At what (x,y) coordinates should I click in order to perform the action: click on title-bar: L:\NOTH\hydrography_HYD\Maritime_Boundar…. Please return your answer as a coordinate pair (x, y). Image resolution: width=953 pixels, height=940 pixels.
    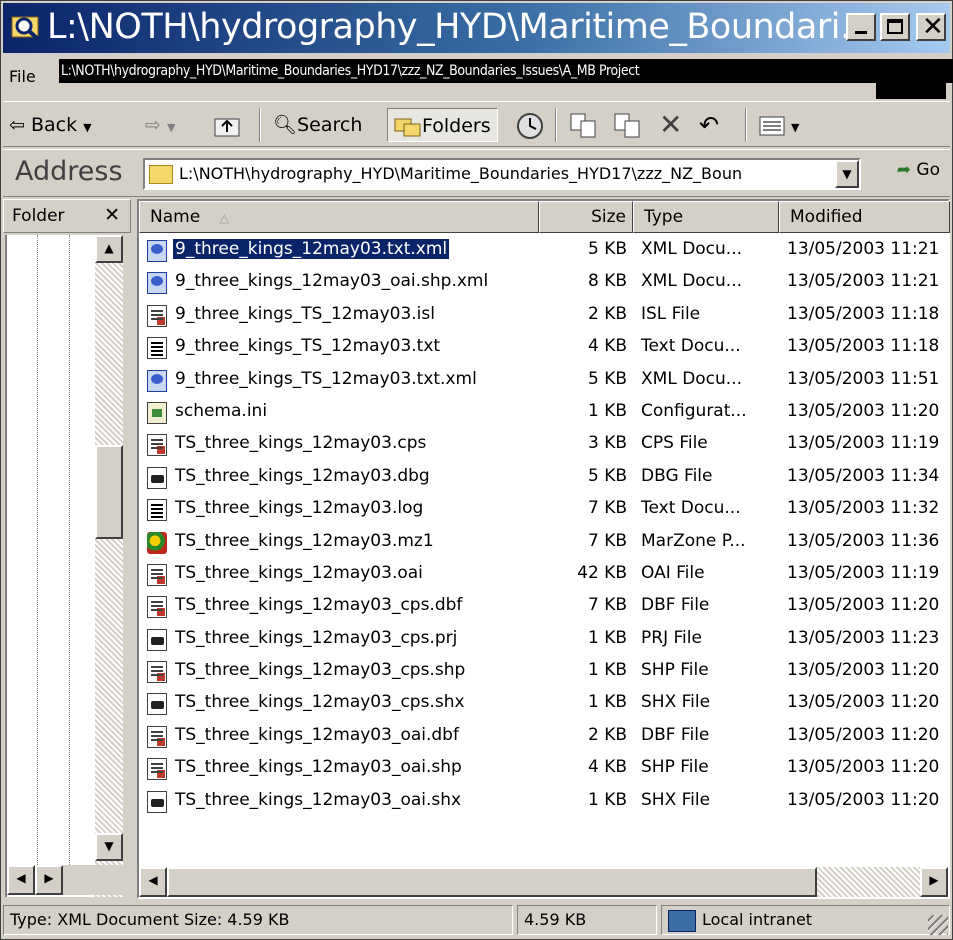
    Looking at the image, I should click on (476, 28).